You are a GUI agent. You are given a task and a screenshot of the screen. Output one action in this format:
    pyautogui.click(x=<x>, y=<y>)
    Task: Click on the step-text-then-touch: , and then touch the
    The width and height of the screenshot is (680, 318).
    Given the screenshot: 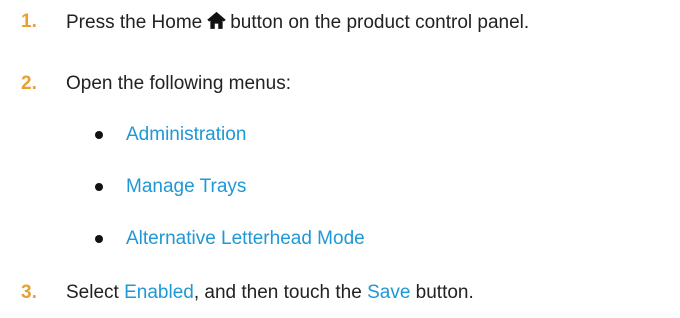 What is the action you would take?
    pyautogui.click(x=277, y=292)
    